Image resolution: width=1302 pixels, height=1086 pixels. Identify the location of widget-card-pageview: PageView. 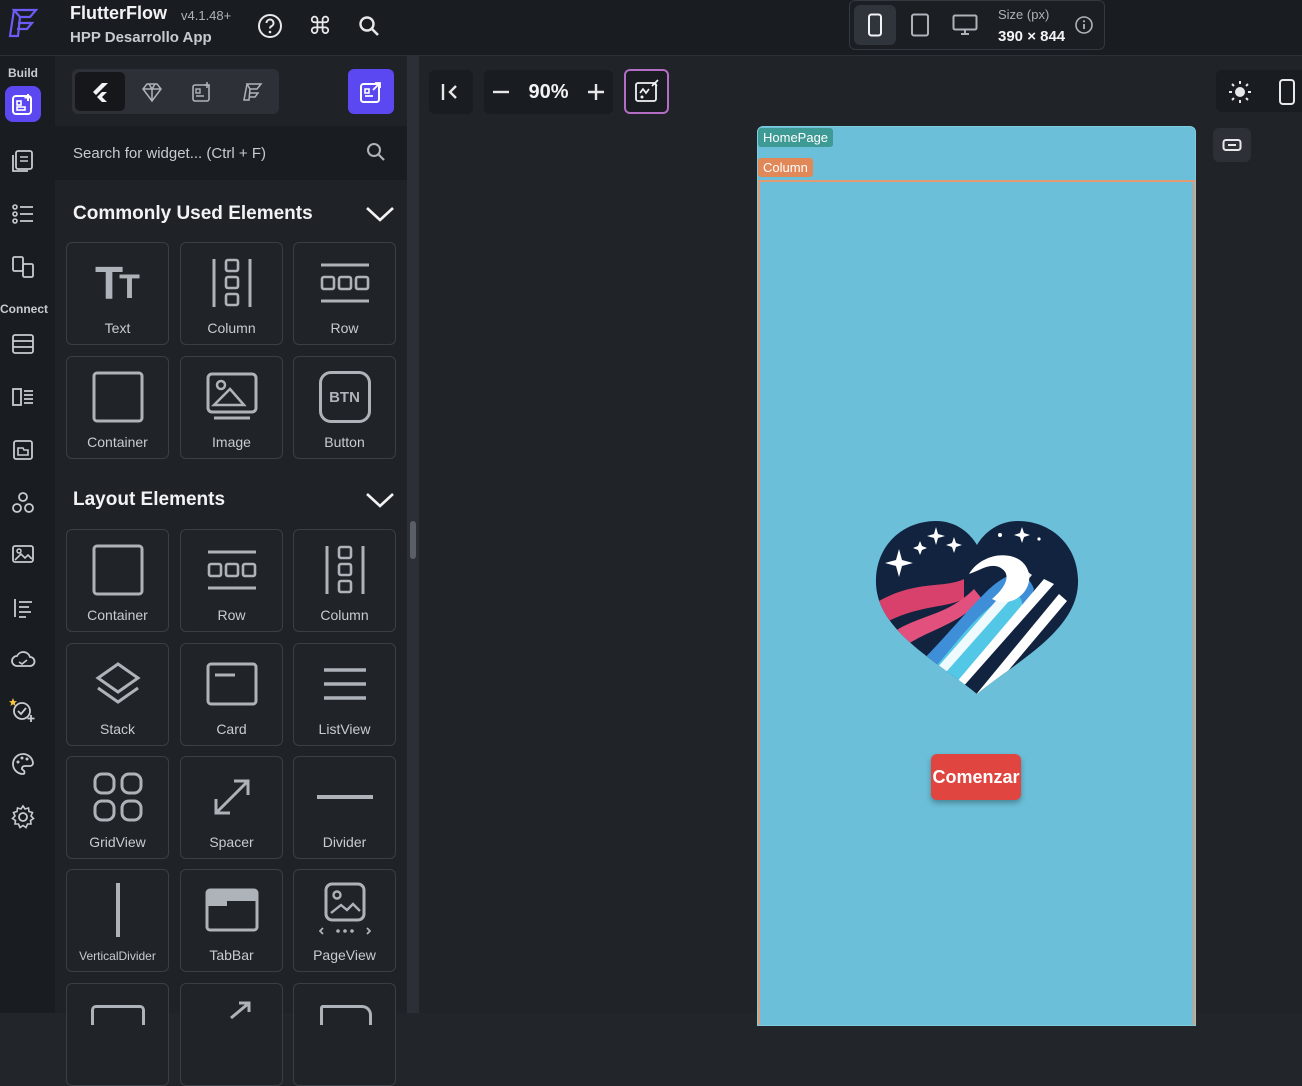
(344, 920).